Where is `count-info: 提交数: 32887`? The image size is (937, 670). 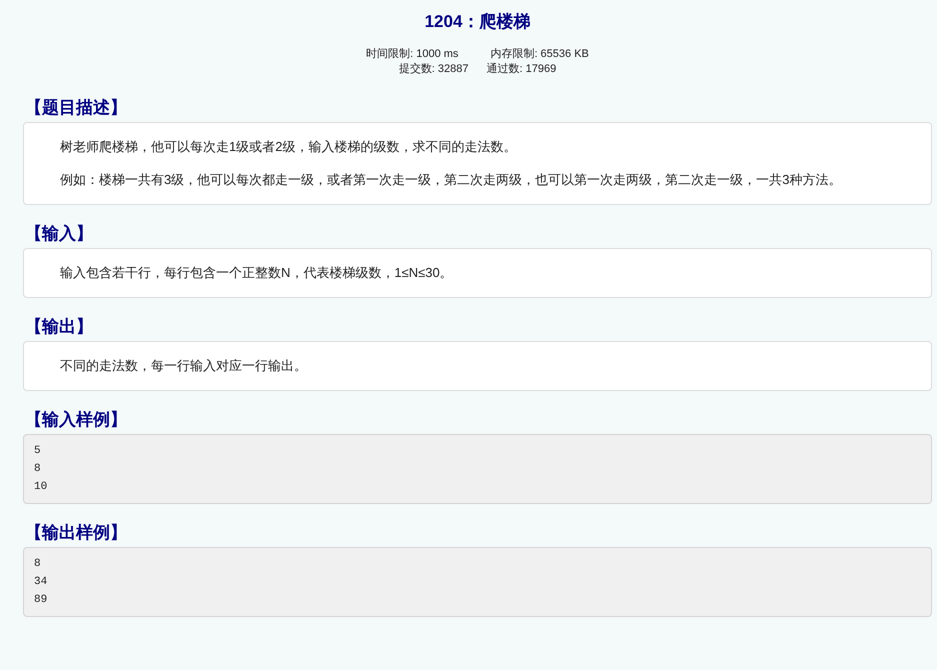
count-info: 提交数: 32887 is located at coordinates (433, 69).